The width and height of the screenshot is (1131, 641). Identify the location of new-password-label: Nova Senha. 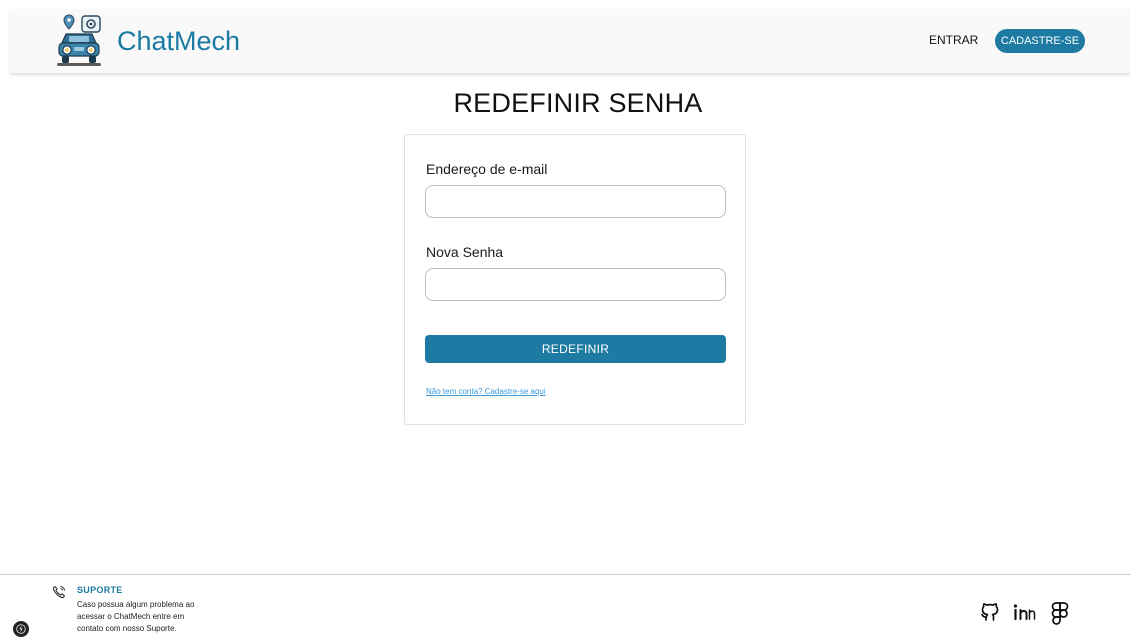
(465, 252).